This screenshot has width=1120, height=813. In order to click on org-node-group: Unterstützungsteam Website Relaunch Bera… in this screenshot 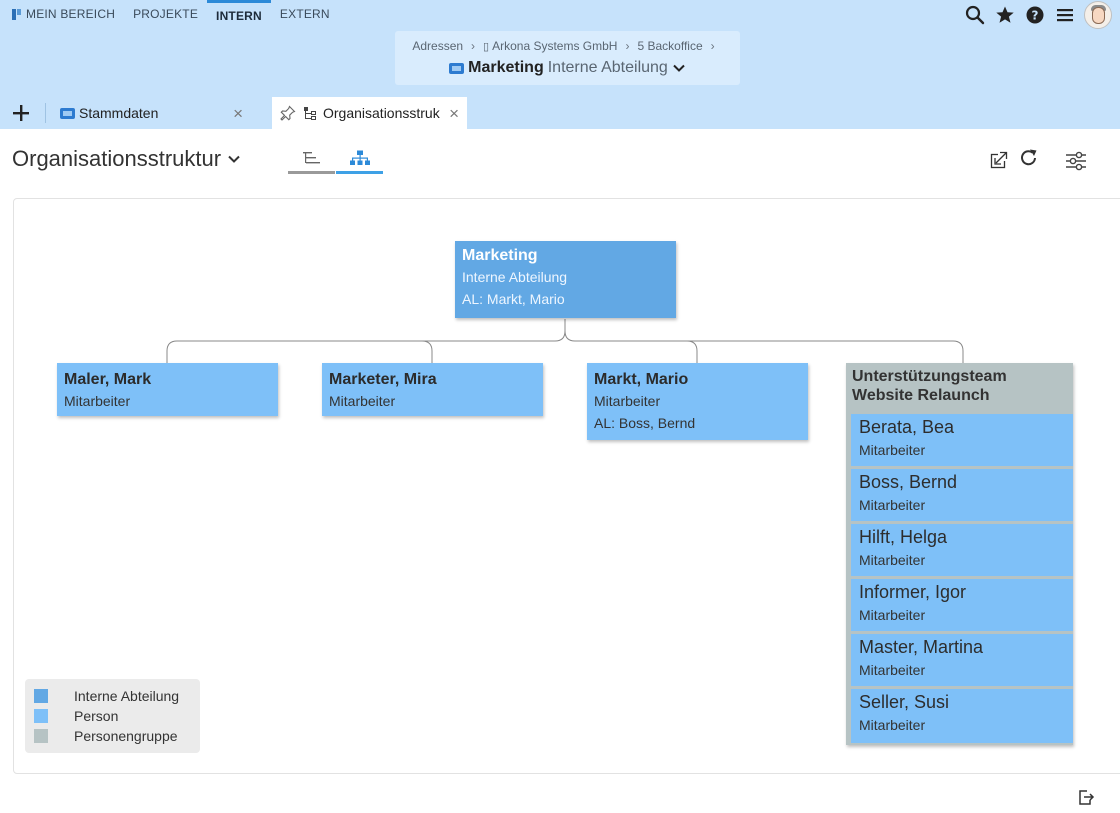, I will do `click(959, 554)`.